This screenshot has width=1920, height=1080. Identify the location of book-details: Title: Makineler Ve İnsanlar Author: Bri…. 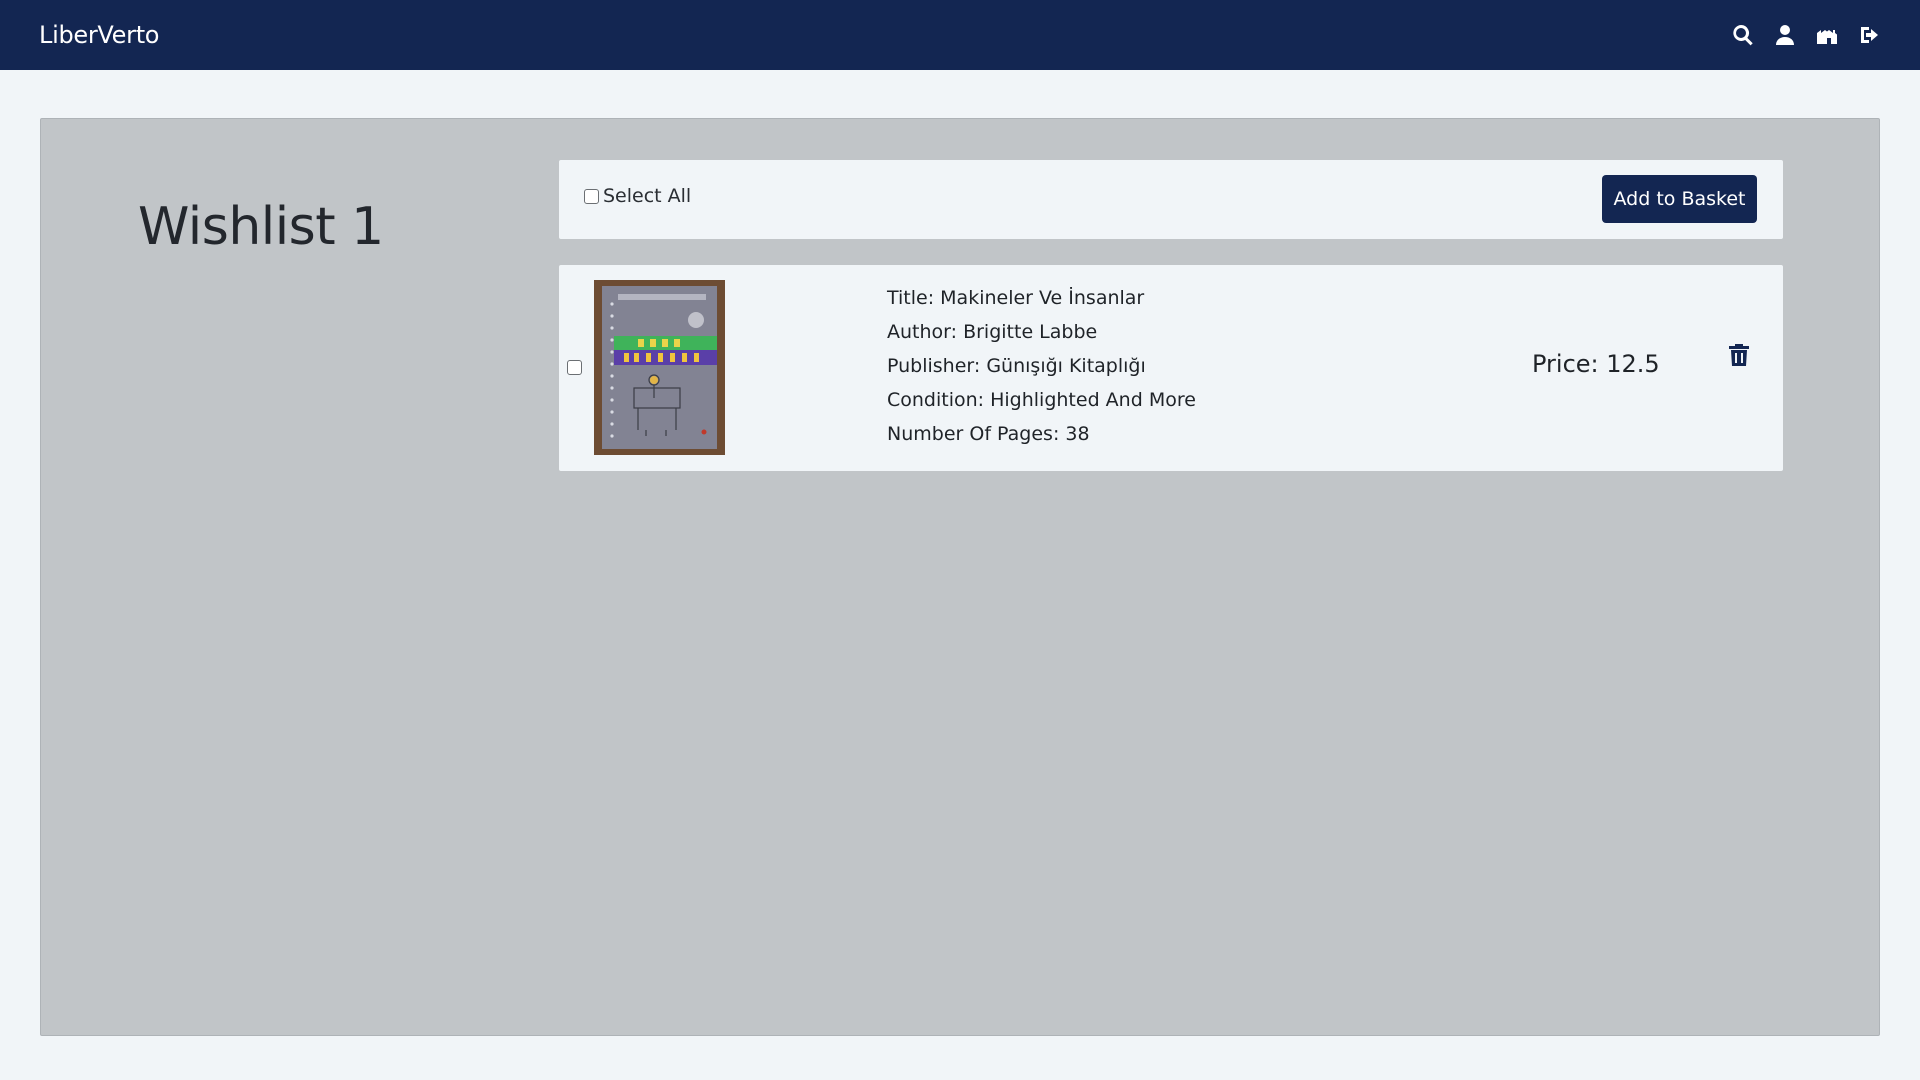
(1041, 366).